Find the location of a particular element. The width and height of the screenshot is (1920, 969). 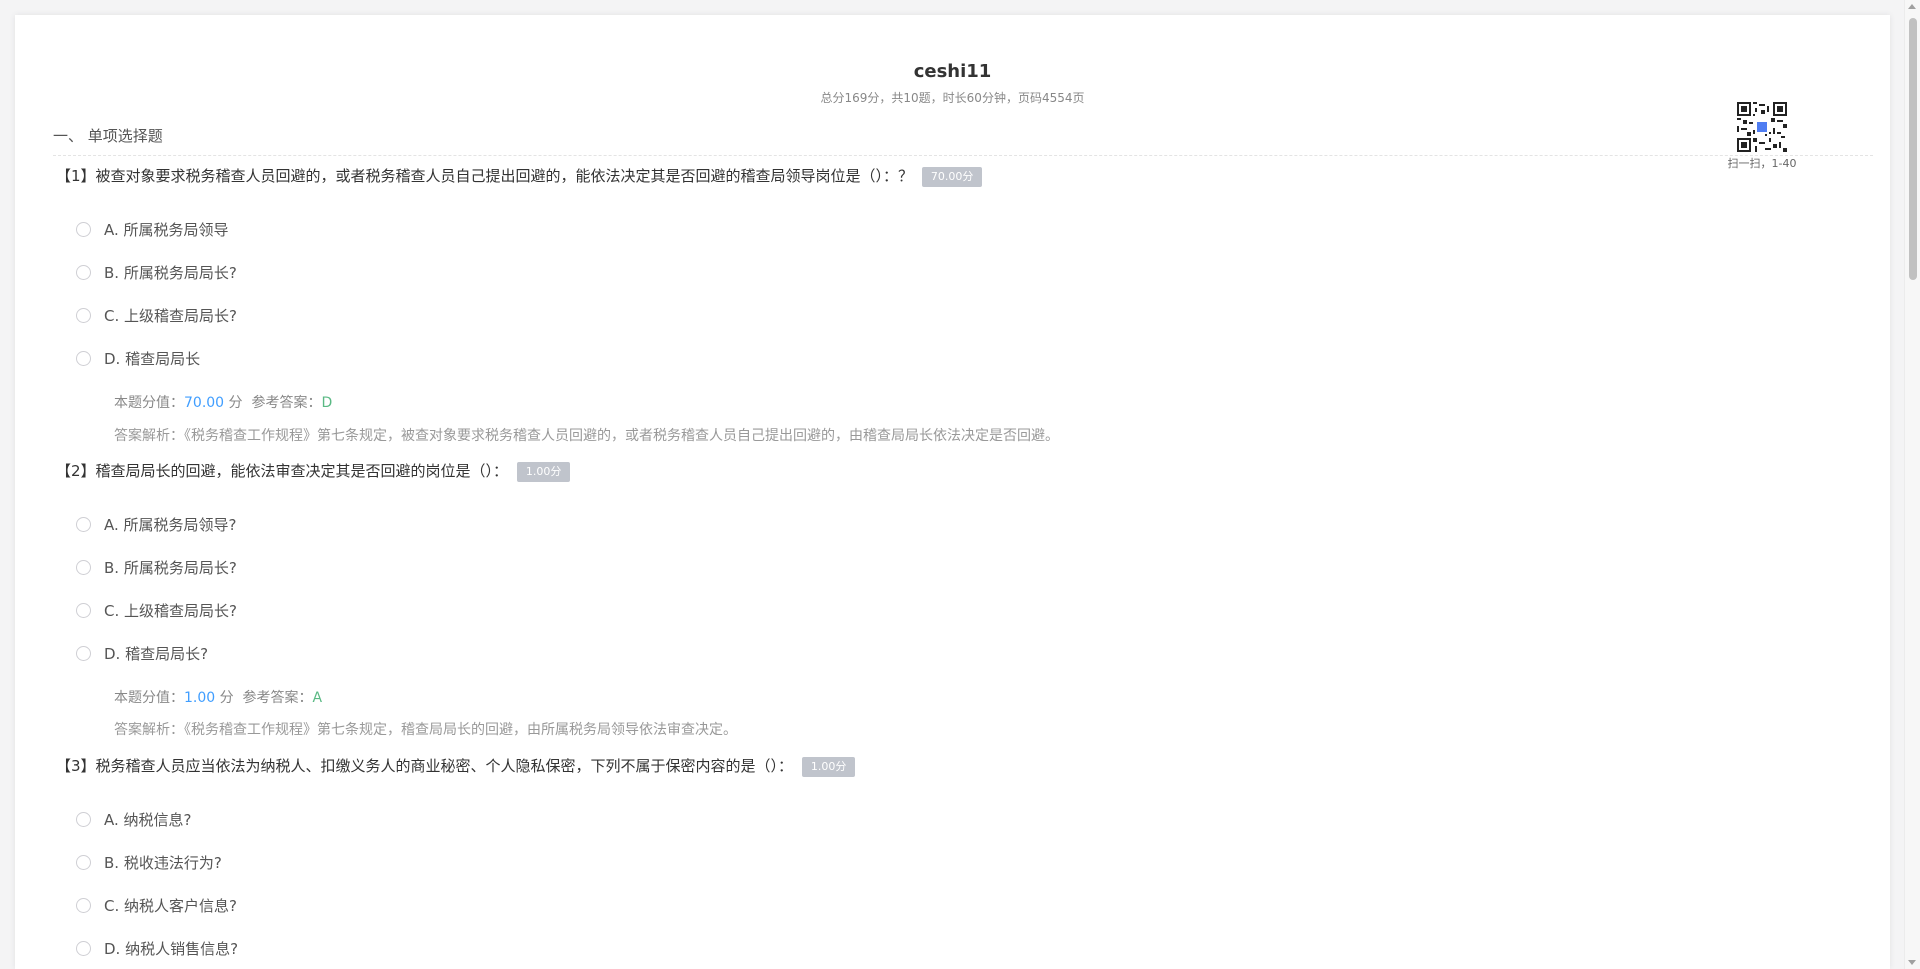

qr-block: 扫一扫，1-40 is located at coordinates (1762, 136).